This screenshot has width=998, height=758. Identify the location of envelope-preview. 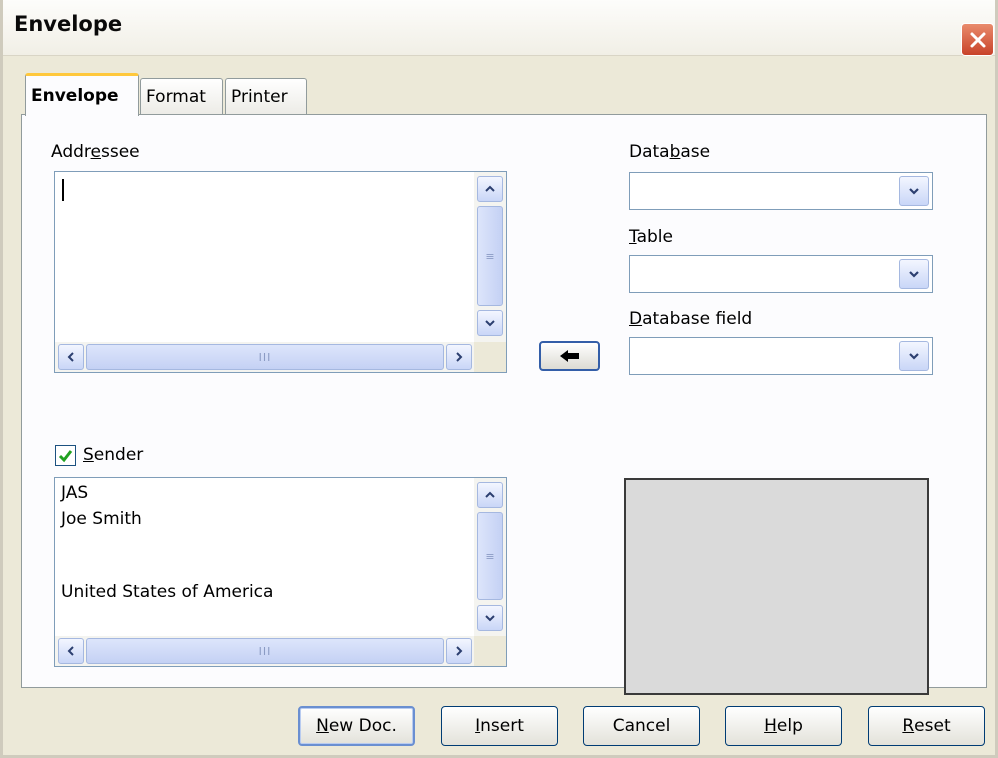
(776, 586).